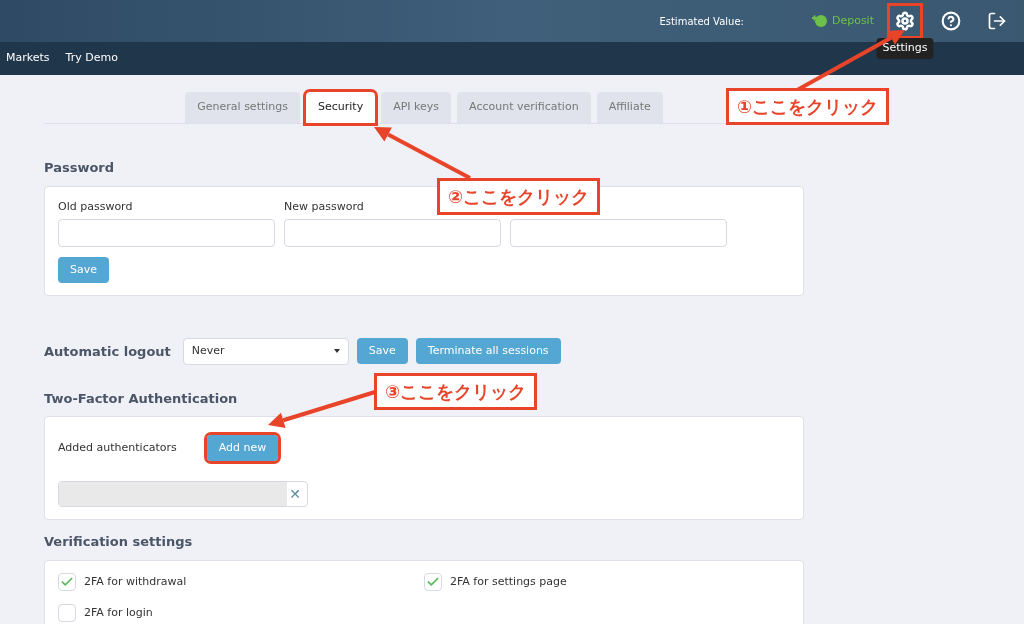 The width and height of the screenshot is (1024, 624). What do you see at coordinates (456, 391) in the screenshot?
I see `callout-label: ③ここをクリック` at bounding box center [456, 391].